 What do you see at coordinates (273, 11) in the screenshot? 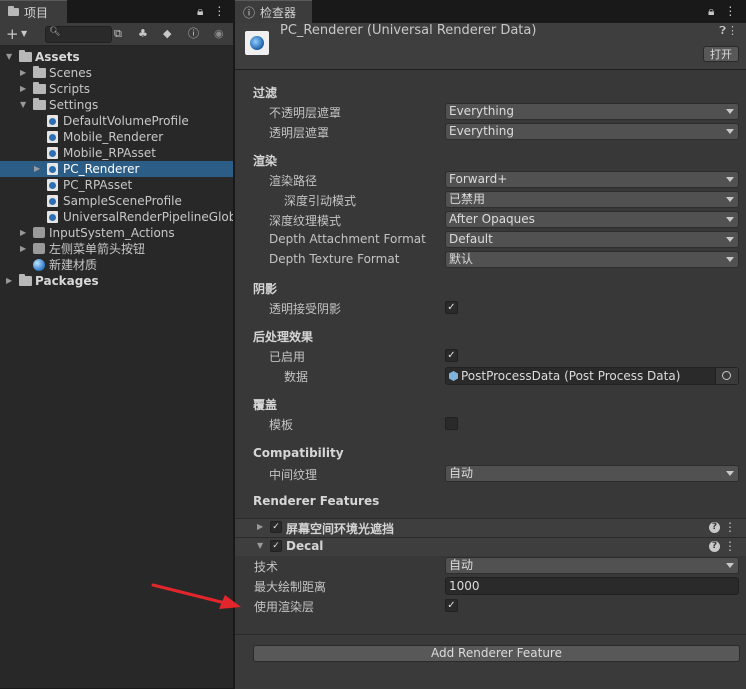
I see `tab-inspector: ⓘ 检查器` at bounding box center [273, 11].